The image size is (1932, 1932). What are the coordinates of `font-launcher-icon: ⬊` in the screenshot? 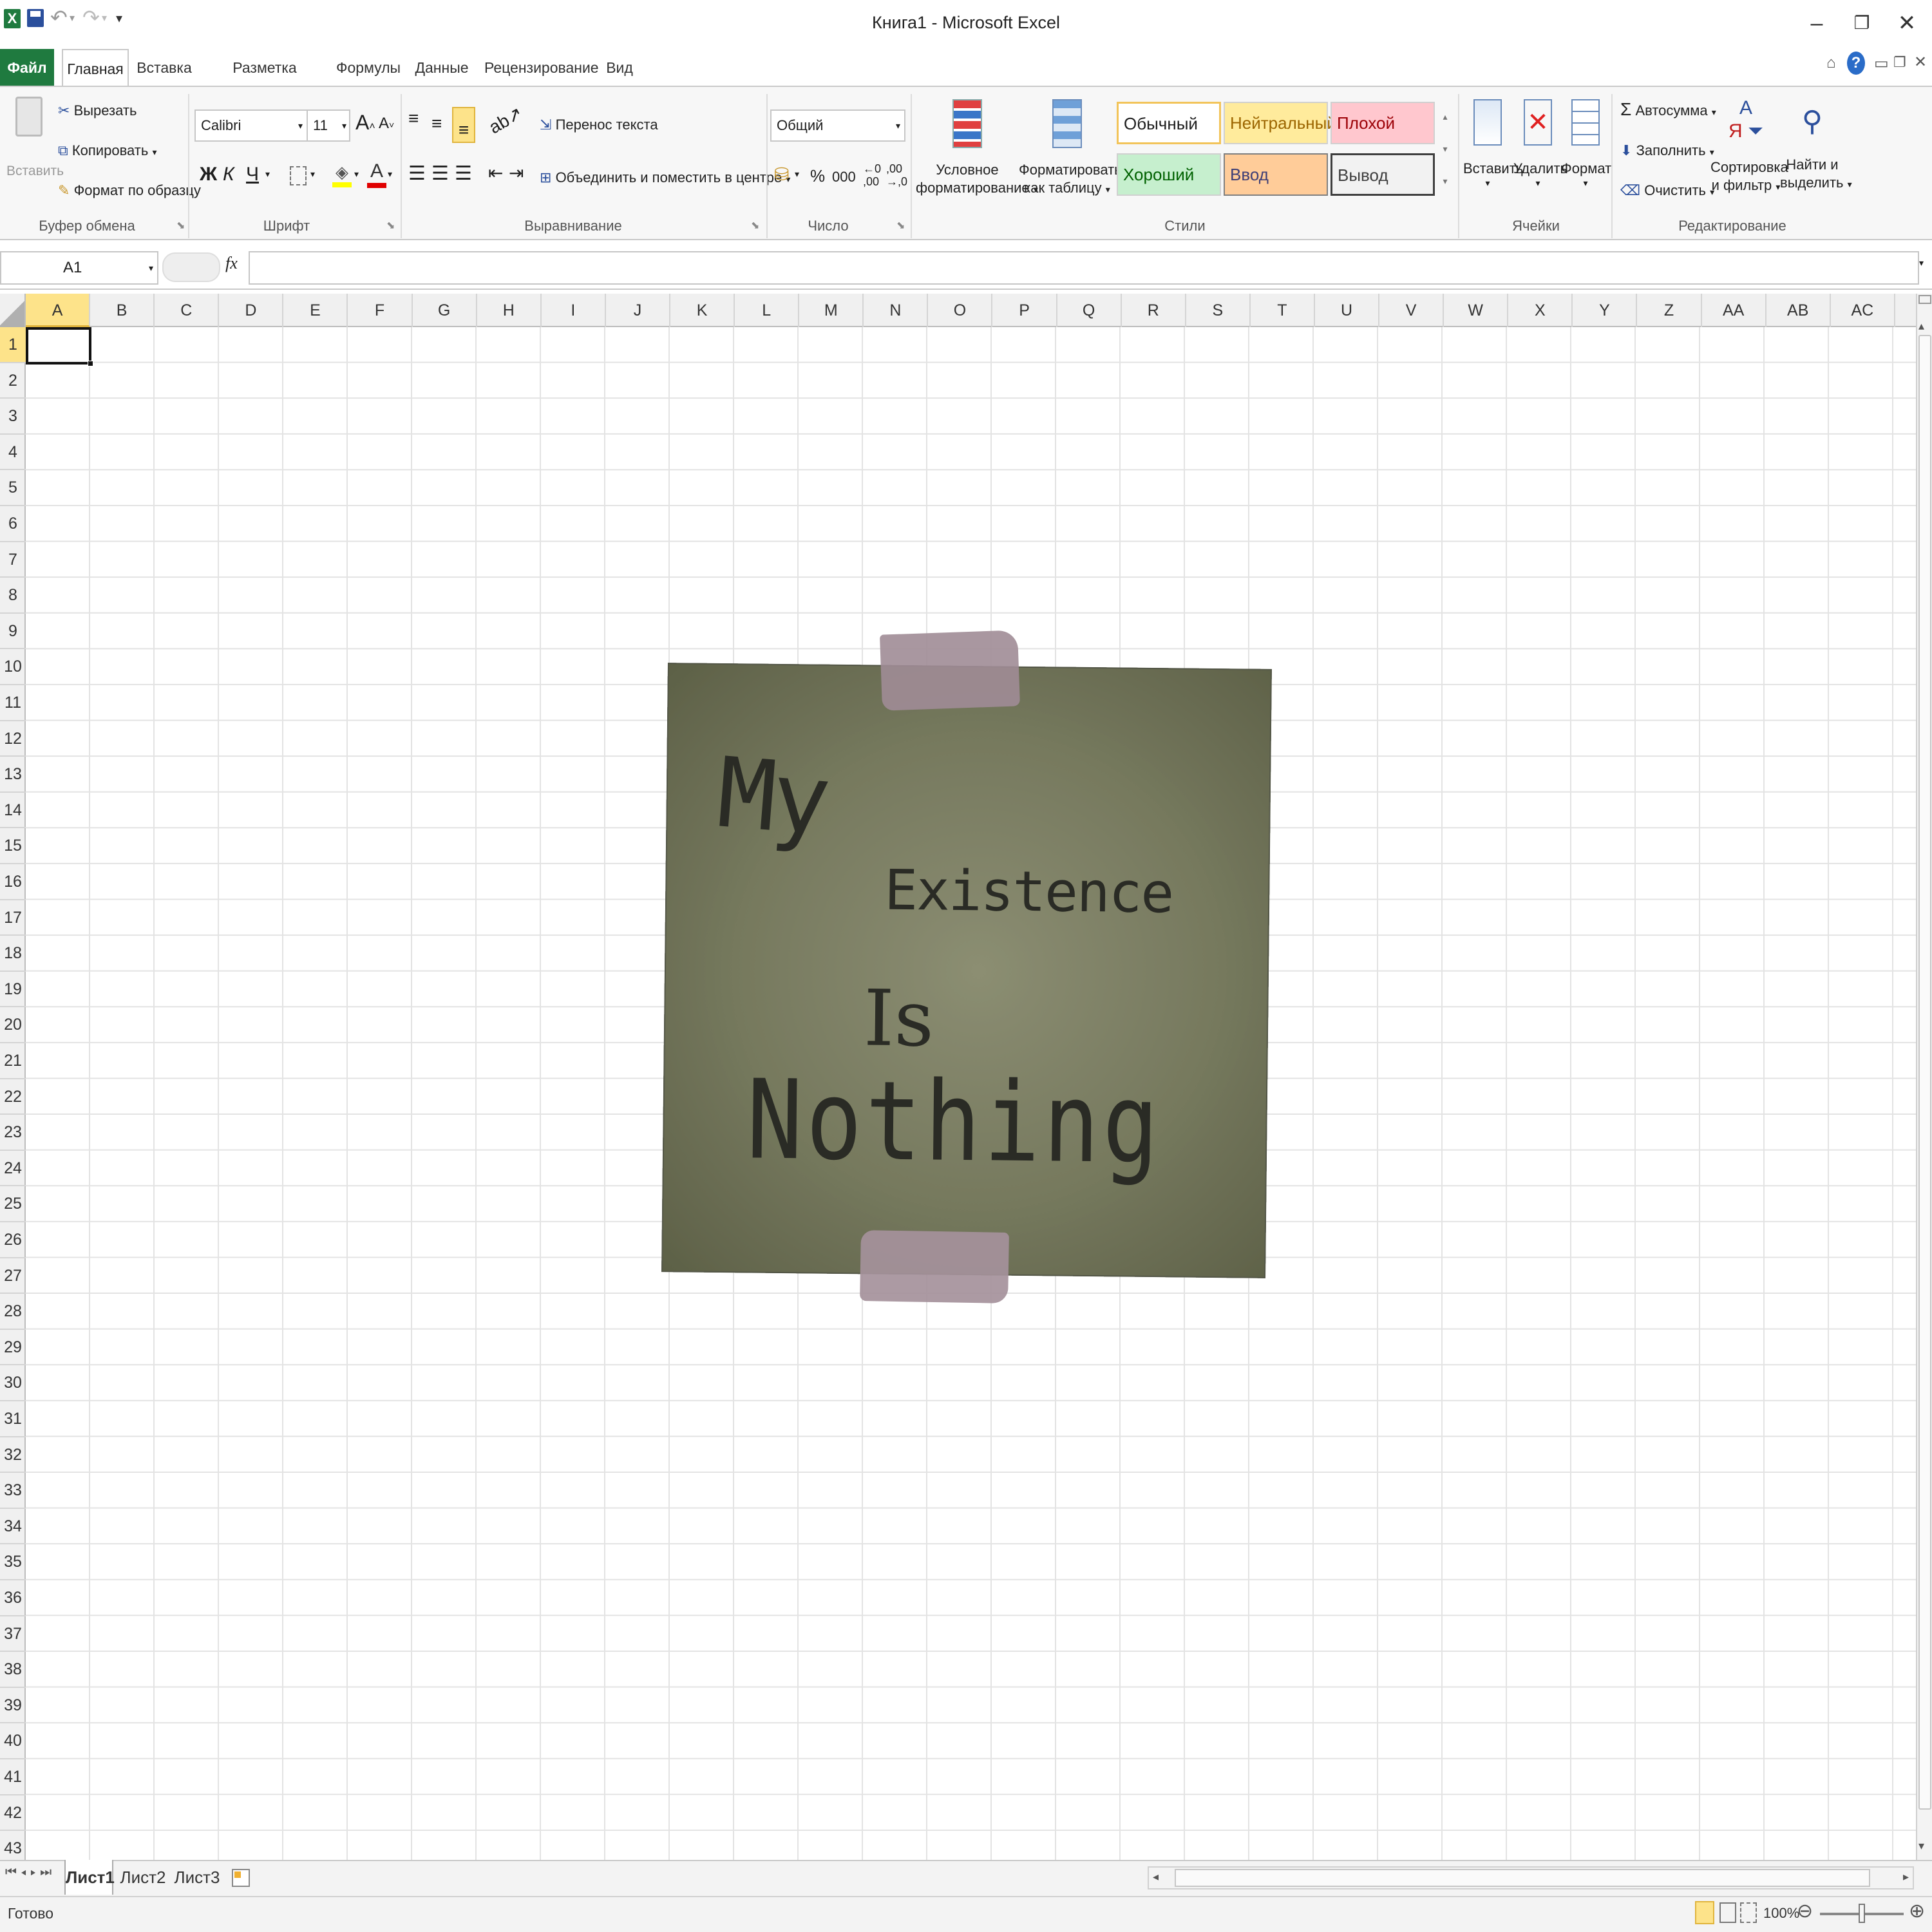 It's located at (390, 225).